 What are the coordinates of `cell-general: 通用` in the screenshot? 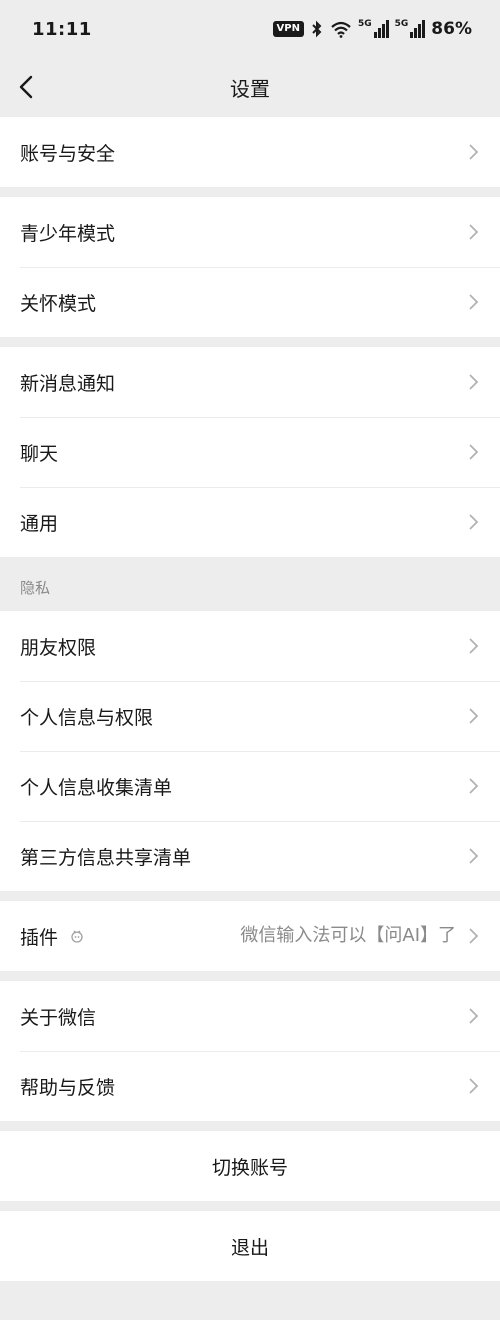 It's located at (250, 522).